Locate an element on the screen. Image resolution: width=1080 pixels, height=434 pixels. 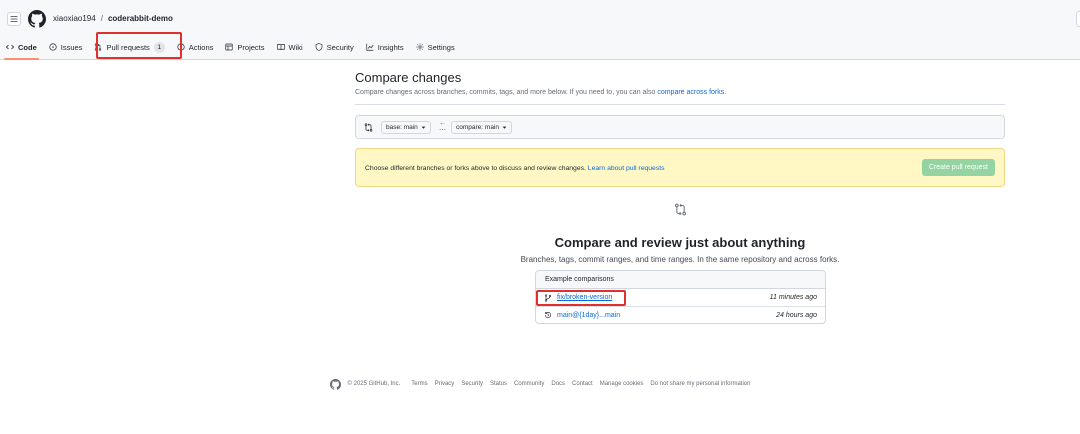
tab-issues: Issues is located at coordinates (66, 47).